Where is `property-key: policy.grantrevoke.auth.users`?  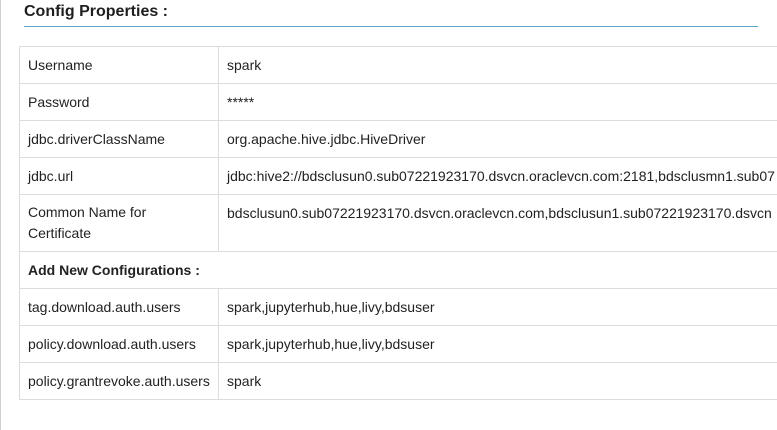 property-key: policy.grantrevoke.auth.users is located at coordinates (119, 381).